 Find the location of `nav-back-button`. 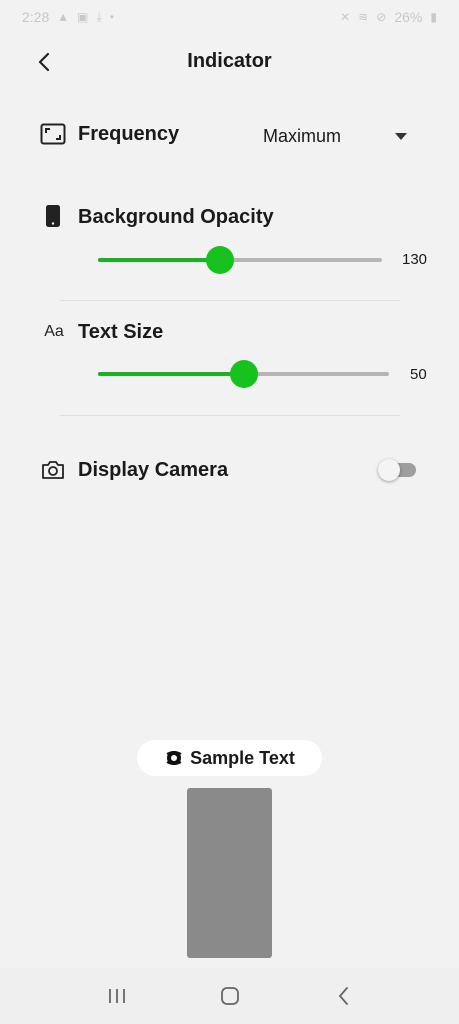

nav-back-button is located at coordinates (343, 996).